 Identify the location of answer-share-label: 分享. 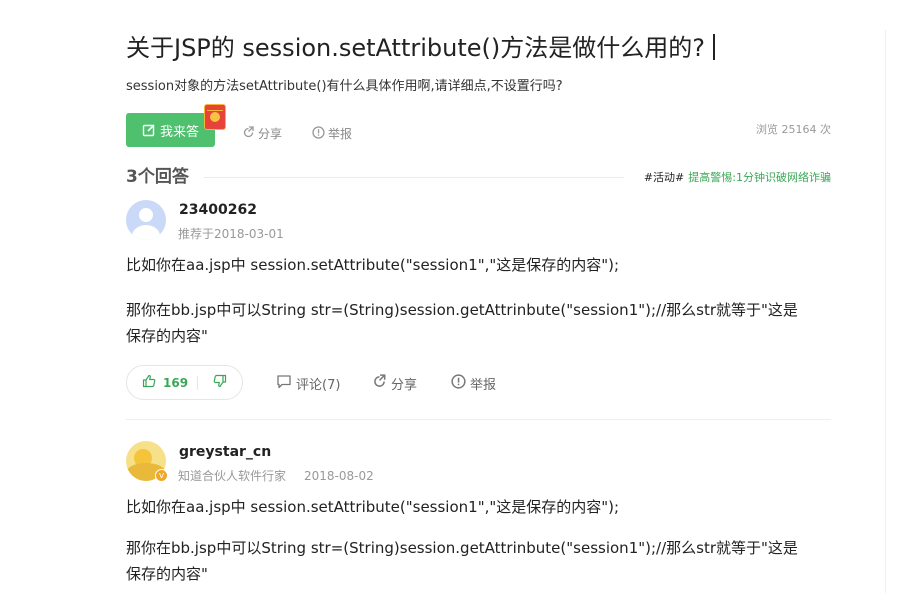
(404, 385).